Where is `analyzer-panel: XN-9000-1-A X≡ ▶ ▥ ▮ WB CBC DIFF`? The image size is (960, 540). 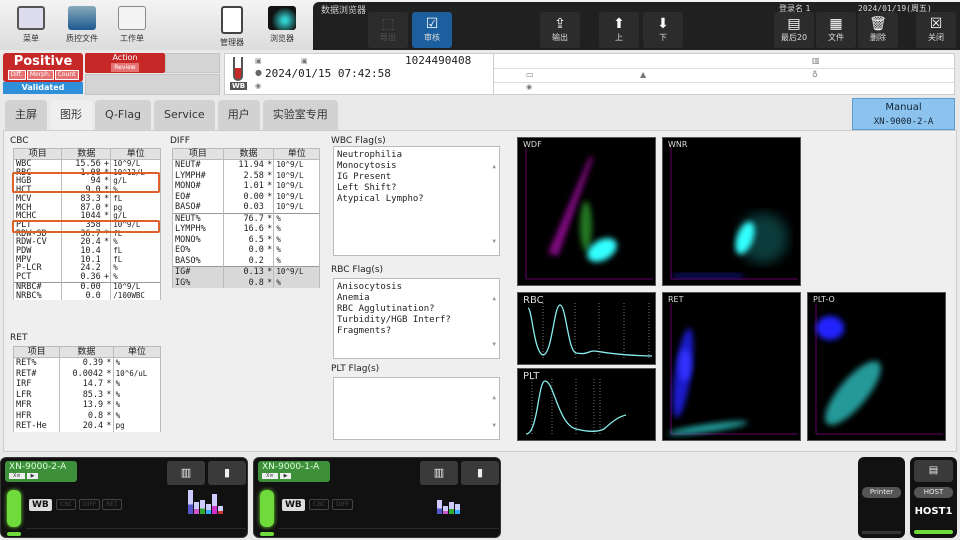 analyzer-panel: XN-9000-1-A X≡ ▶ ▥ ▮ WB CBC DIFF is located at coordinates (377, 497).